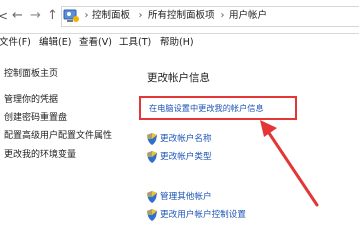  What do you see at coordinates (31, 74) in the screenshot?
I see `control-panel-home-link: 控制面板主页` at bounding box center [31, 74].